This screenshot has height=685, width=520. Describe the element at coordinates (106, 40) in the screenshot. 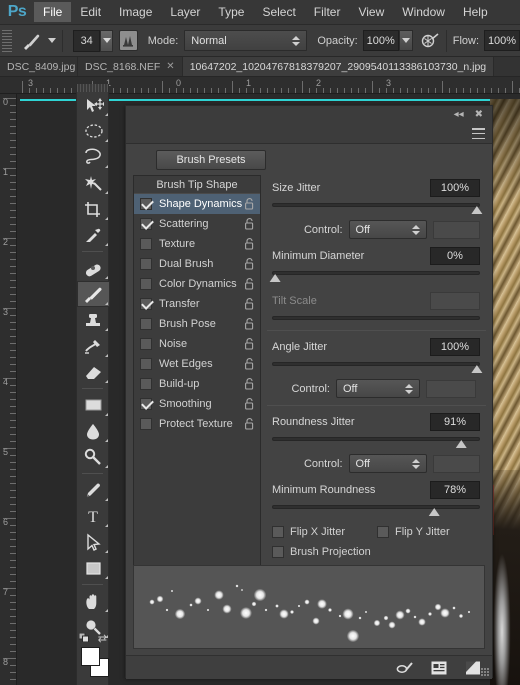

I see `brush-size-stepper` at that location.